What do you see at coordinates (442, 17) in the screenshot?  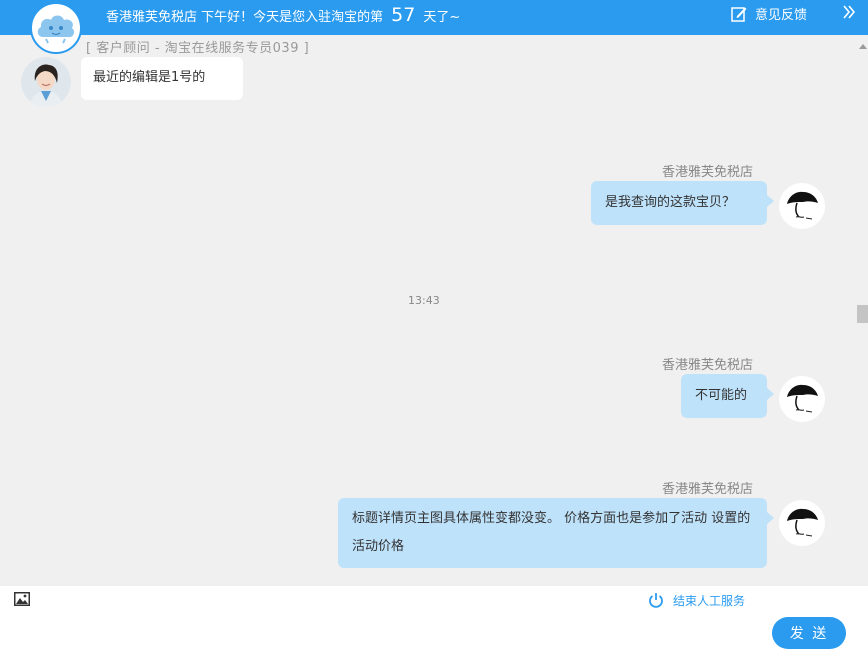 I see `greeting-suffix: 天了~` at bounding box center [442, 17].